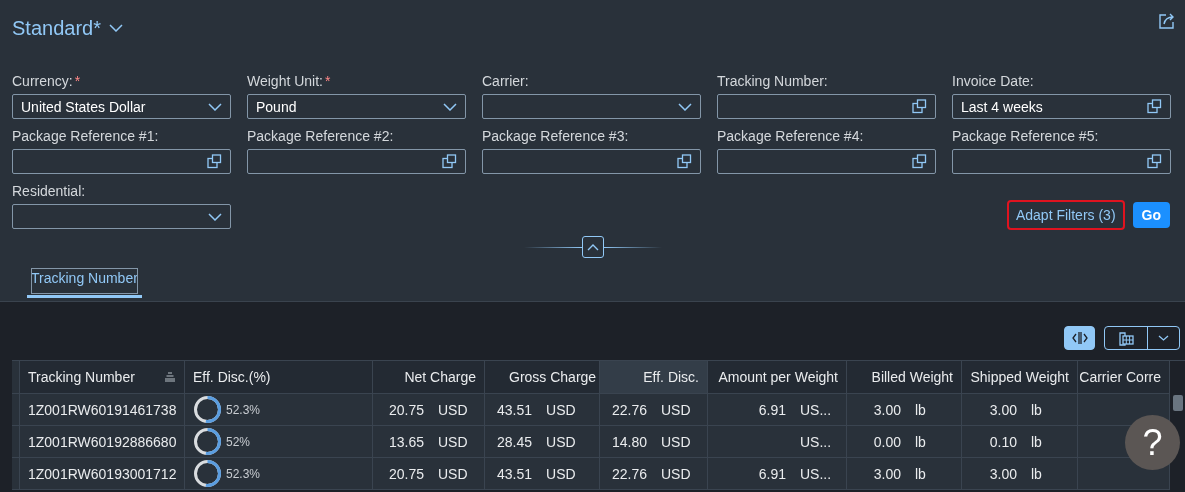  I want to click on chevron-up-icon, so click(592, 247).